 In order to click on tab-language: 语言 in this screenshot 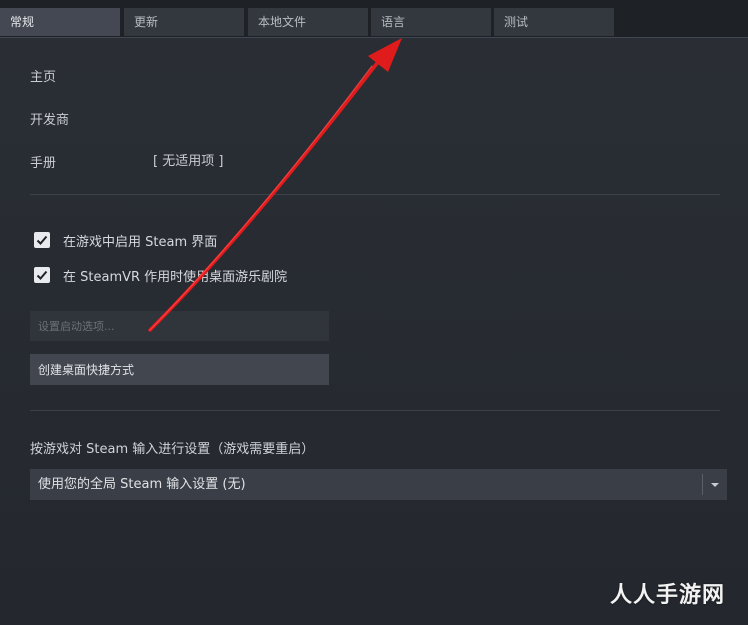, I will do `click(431, 22)`.